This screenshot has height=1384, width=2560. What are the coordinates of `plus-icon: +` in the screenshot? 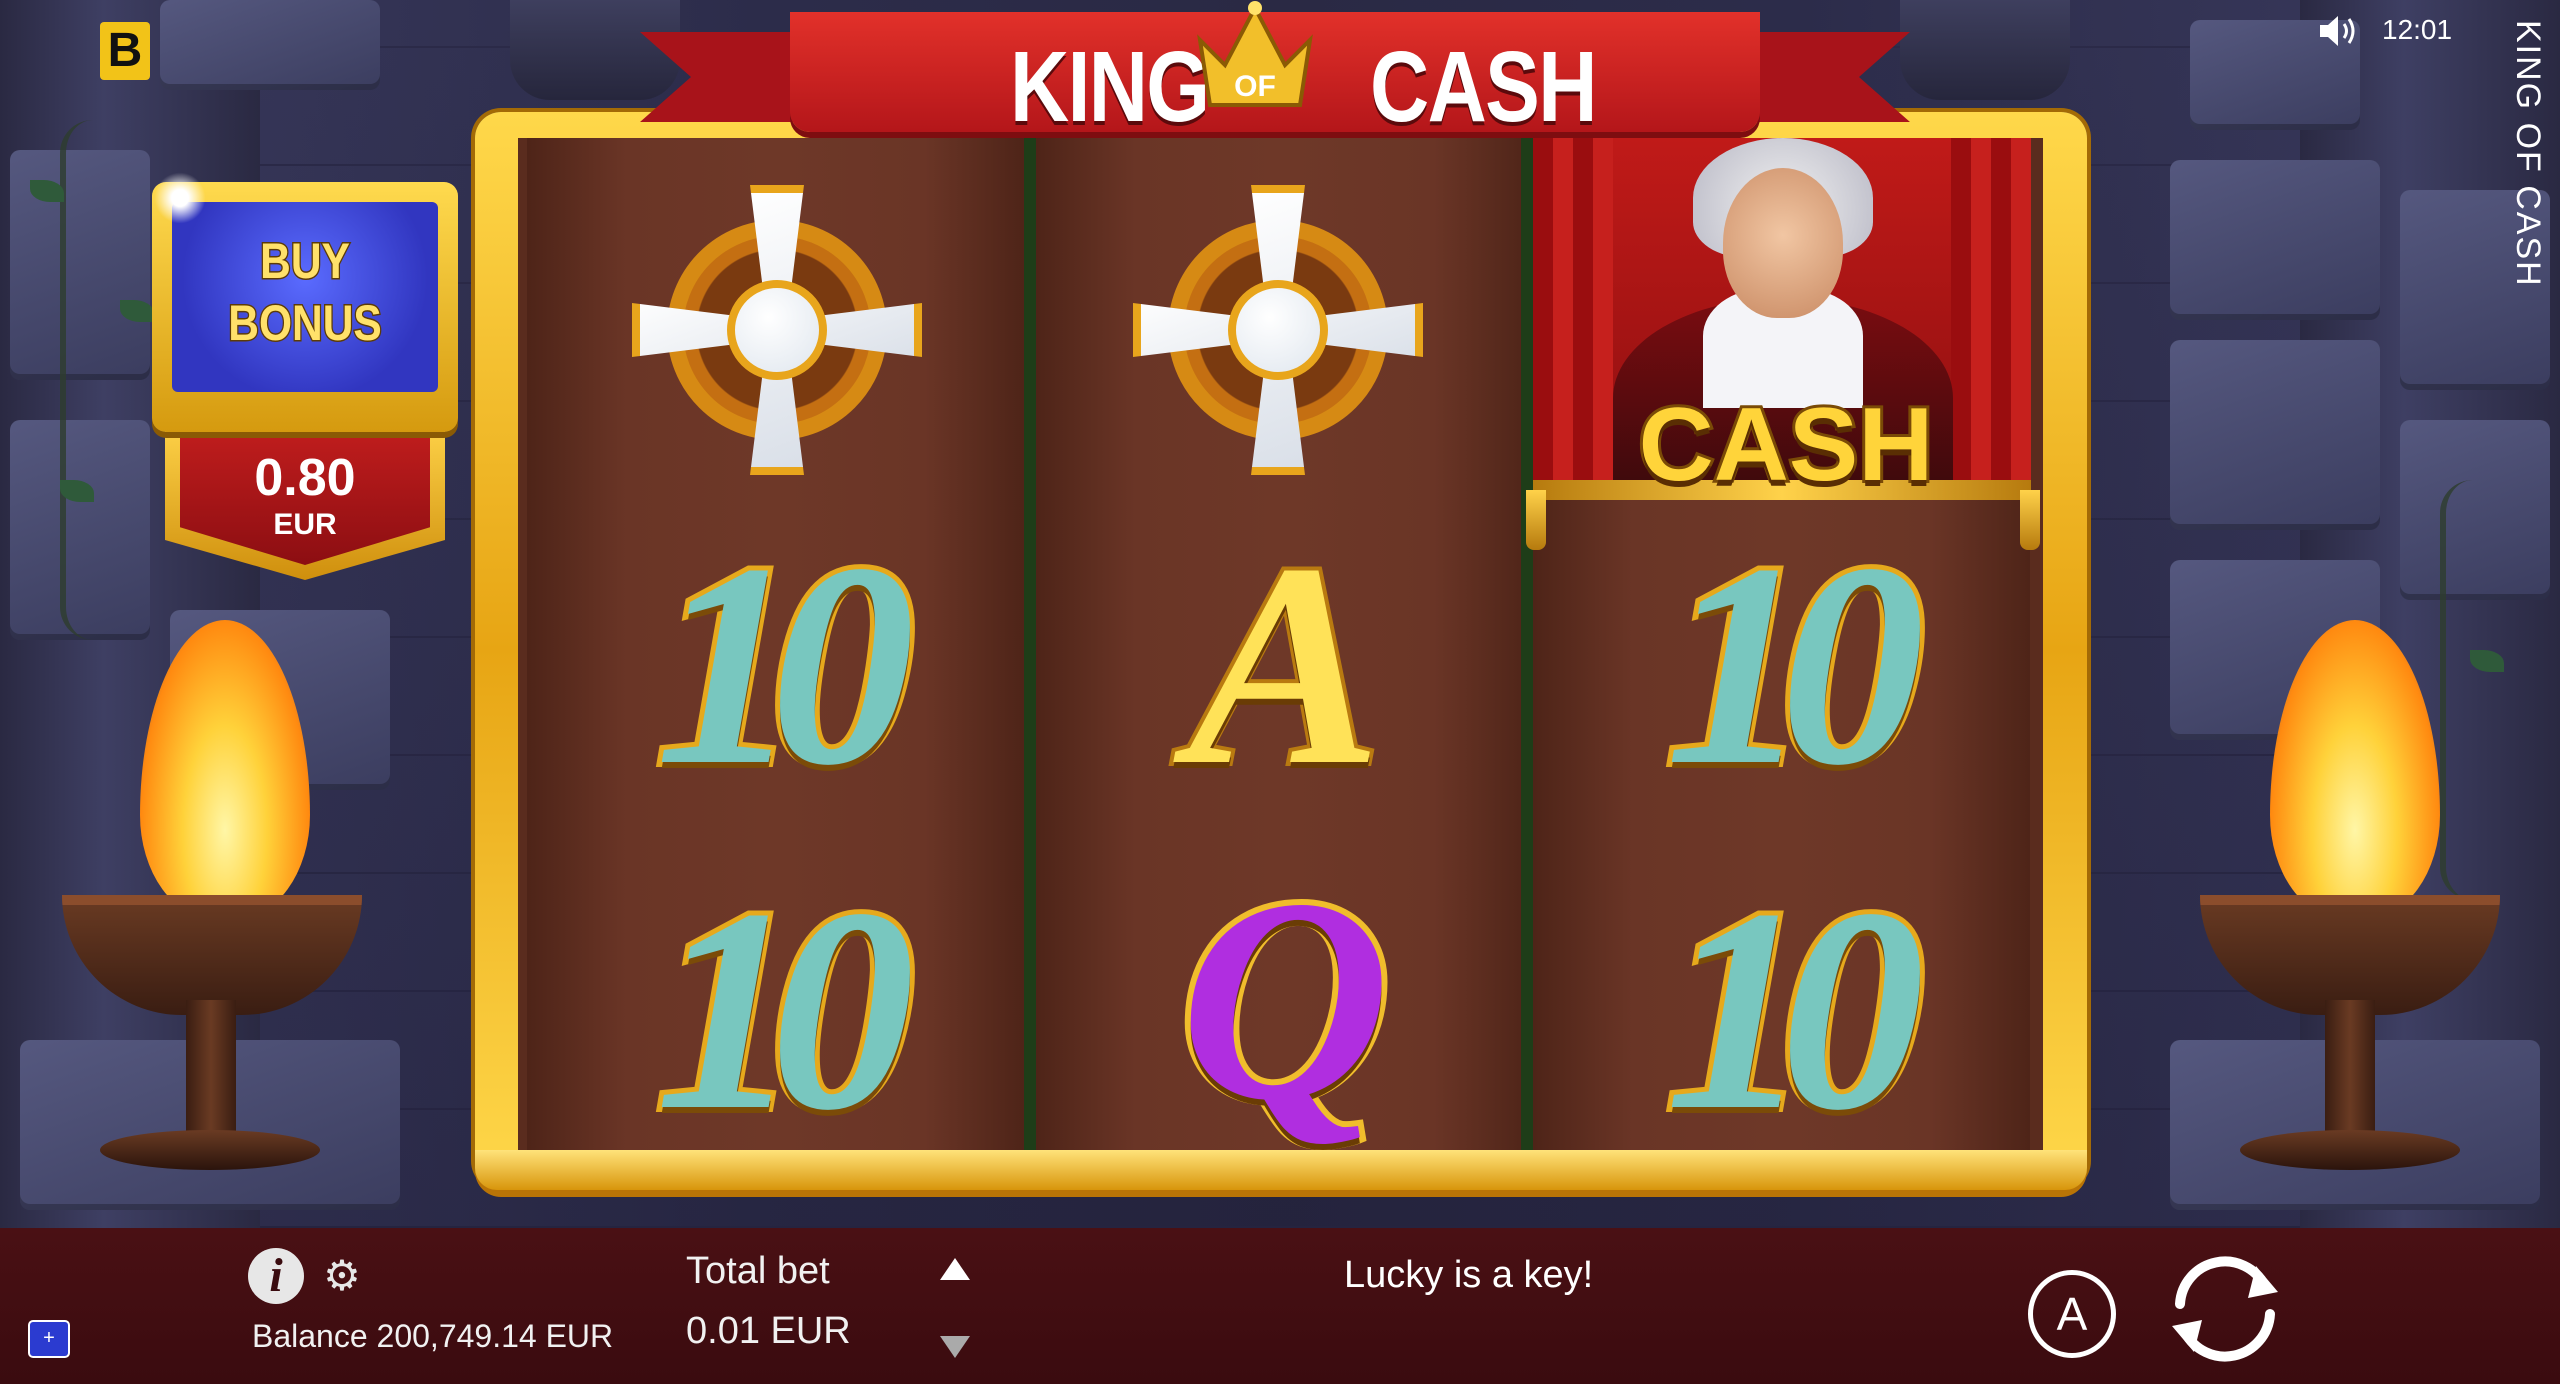 It's located at (49, 1339).